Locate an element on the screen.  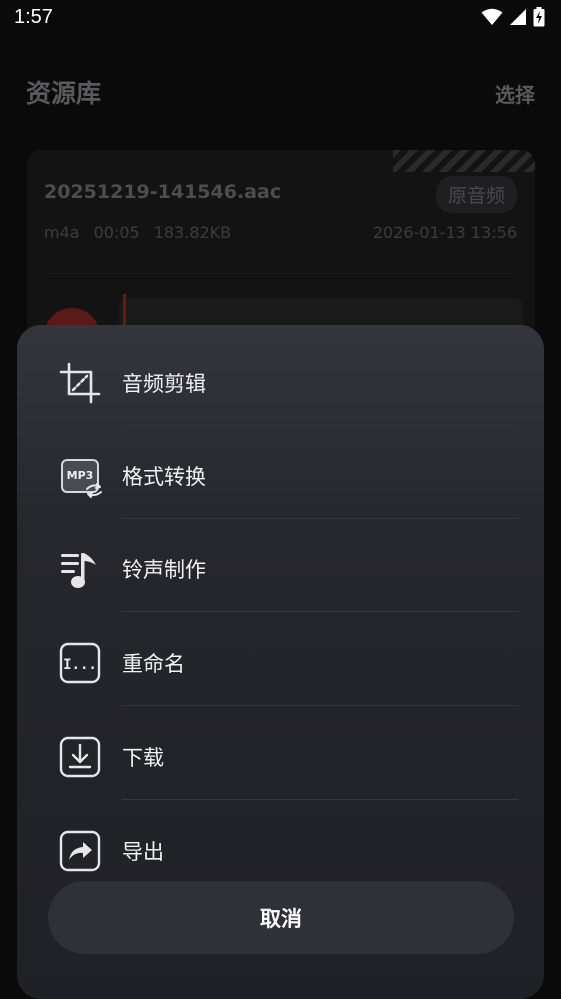
cancel-button: 取消 is located at coordinates (281, 917).